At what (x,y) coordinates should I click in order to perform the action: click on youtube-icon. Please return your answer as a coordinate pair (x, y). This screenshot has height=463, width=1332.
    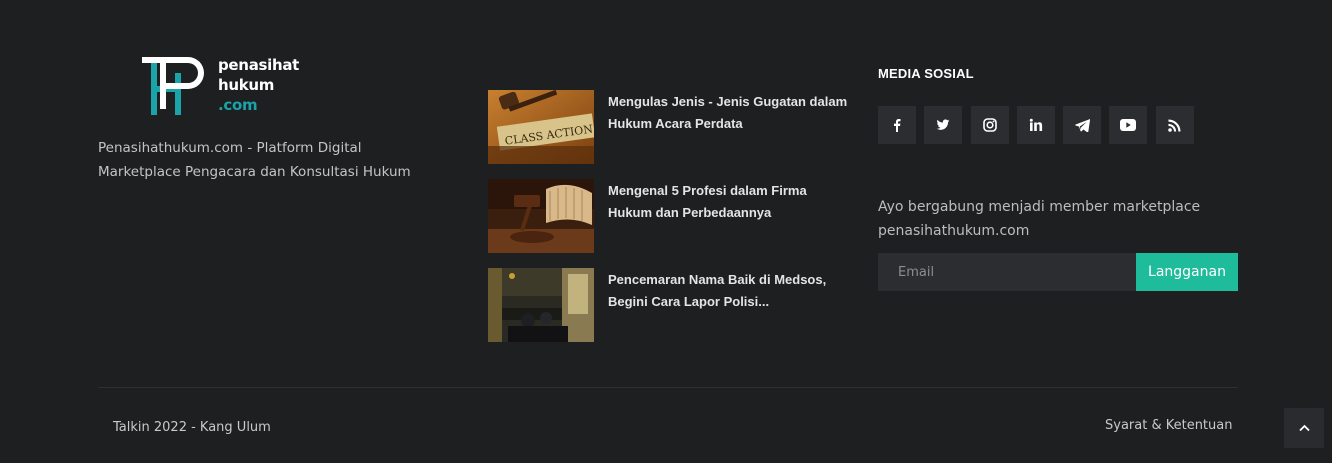
    Looking at the image, I should click on (1128, 125).